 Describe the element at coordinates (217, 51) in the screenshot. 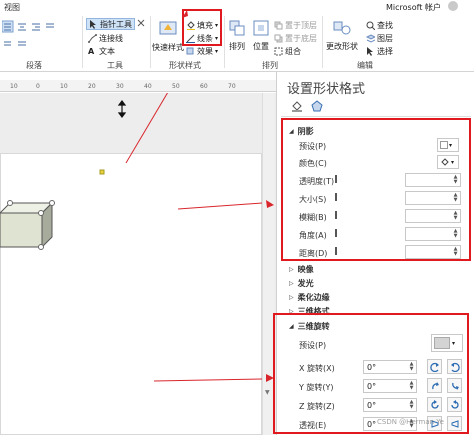

I see `chevron-down-icon: ▾` at that location.